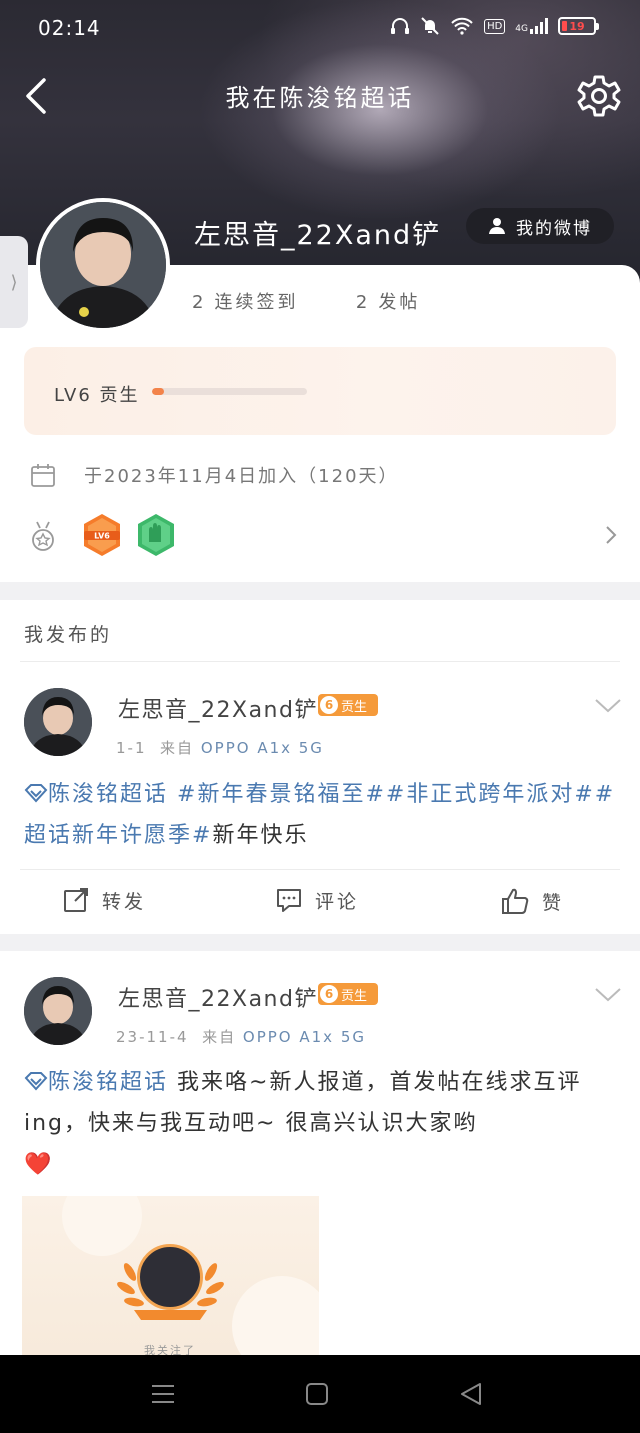  What do you see at coordinates (97, 395) in the screenshot?
I see `level-label: LV6 贡生` at bounding box center [97, 395].